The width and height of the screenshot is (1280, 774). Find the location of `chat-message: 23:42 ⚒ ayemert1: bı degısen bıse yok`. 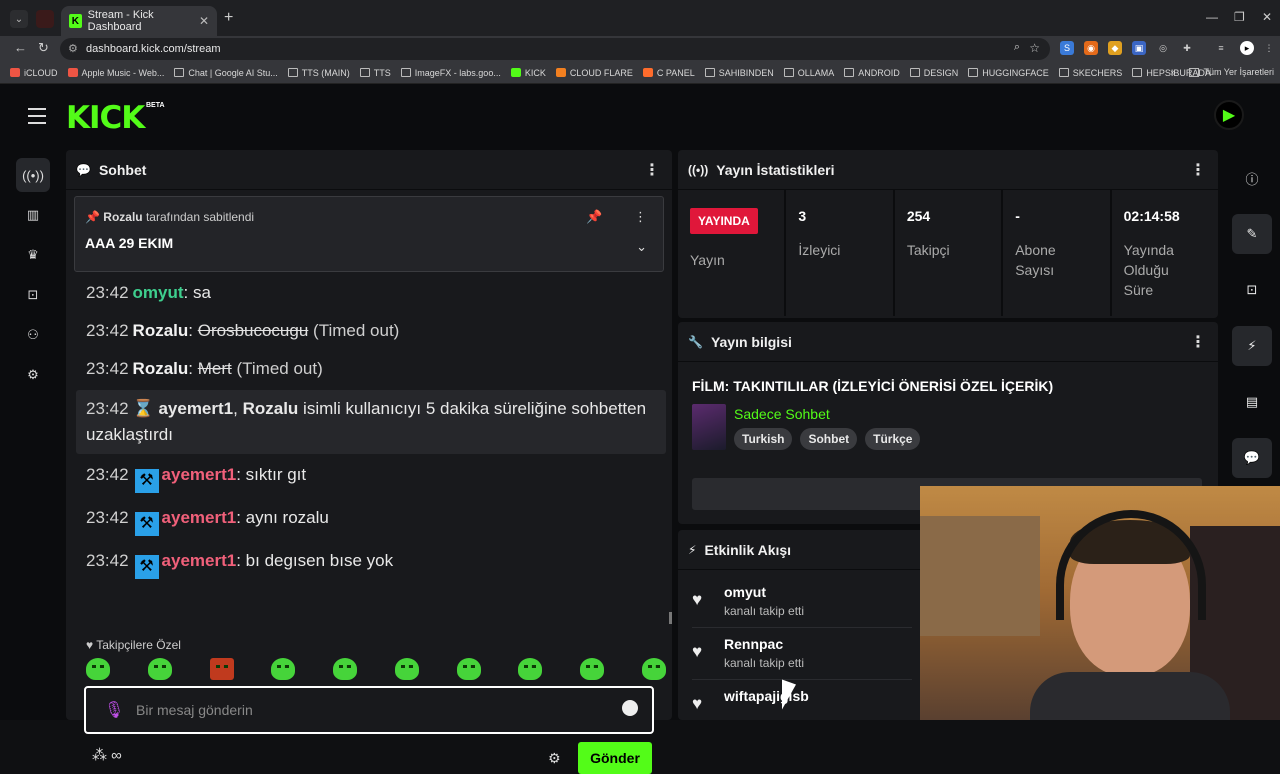

chat-message: 23:42 ⚒ ayemert1: bı degısen bıse yok is located at coordinates (371, 563).